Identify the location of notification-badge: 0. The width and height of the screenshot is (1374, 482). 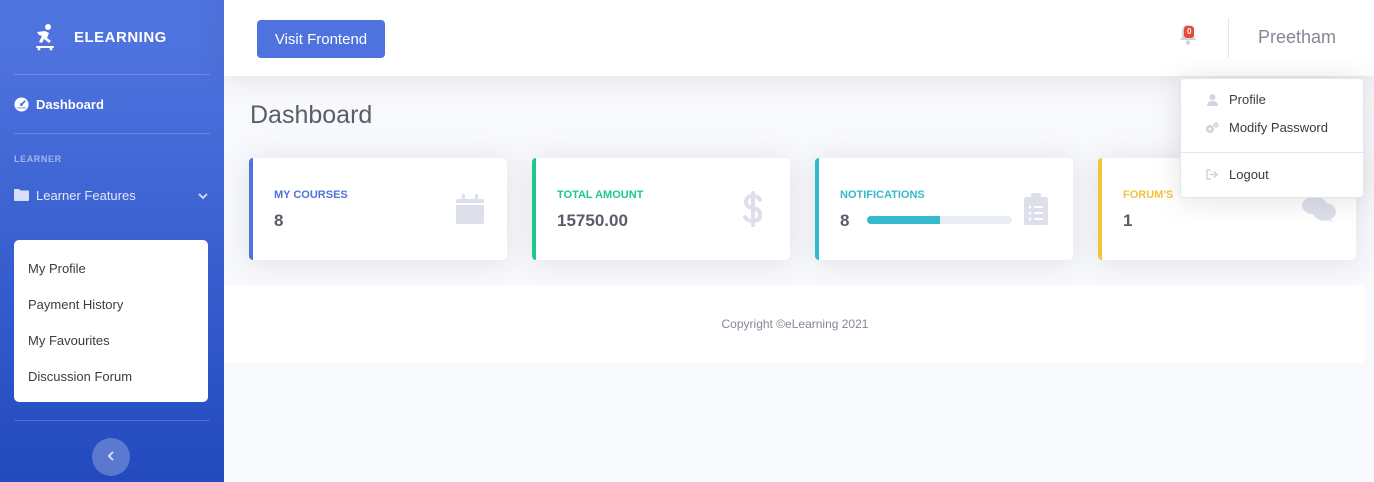
(1189, 32).